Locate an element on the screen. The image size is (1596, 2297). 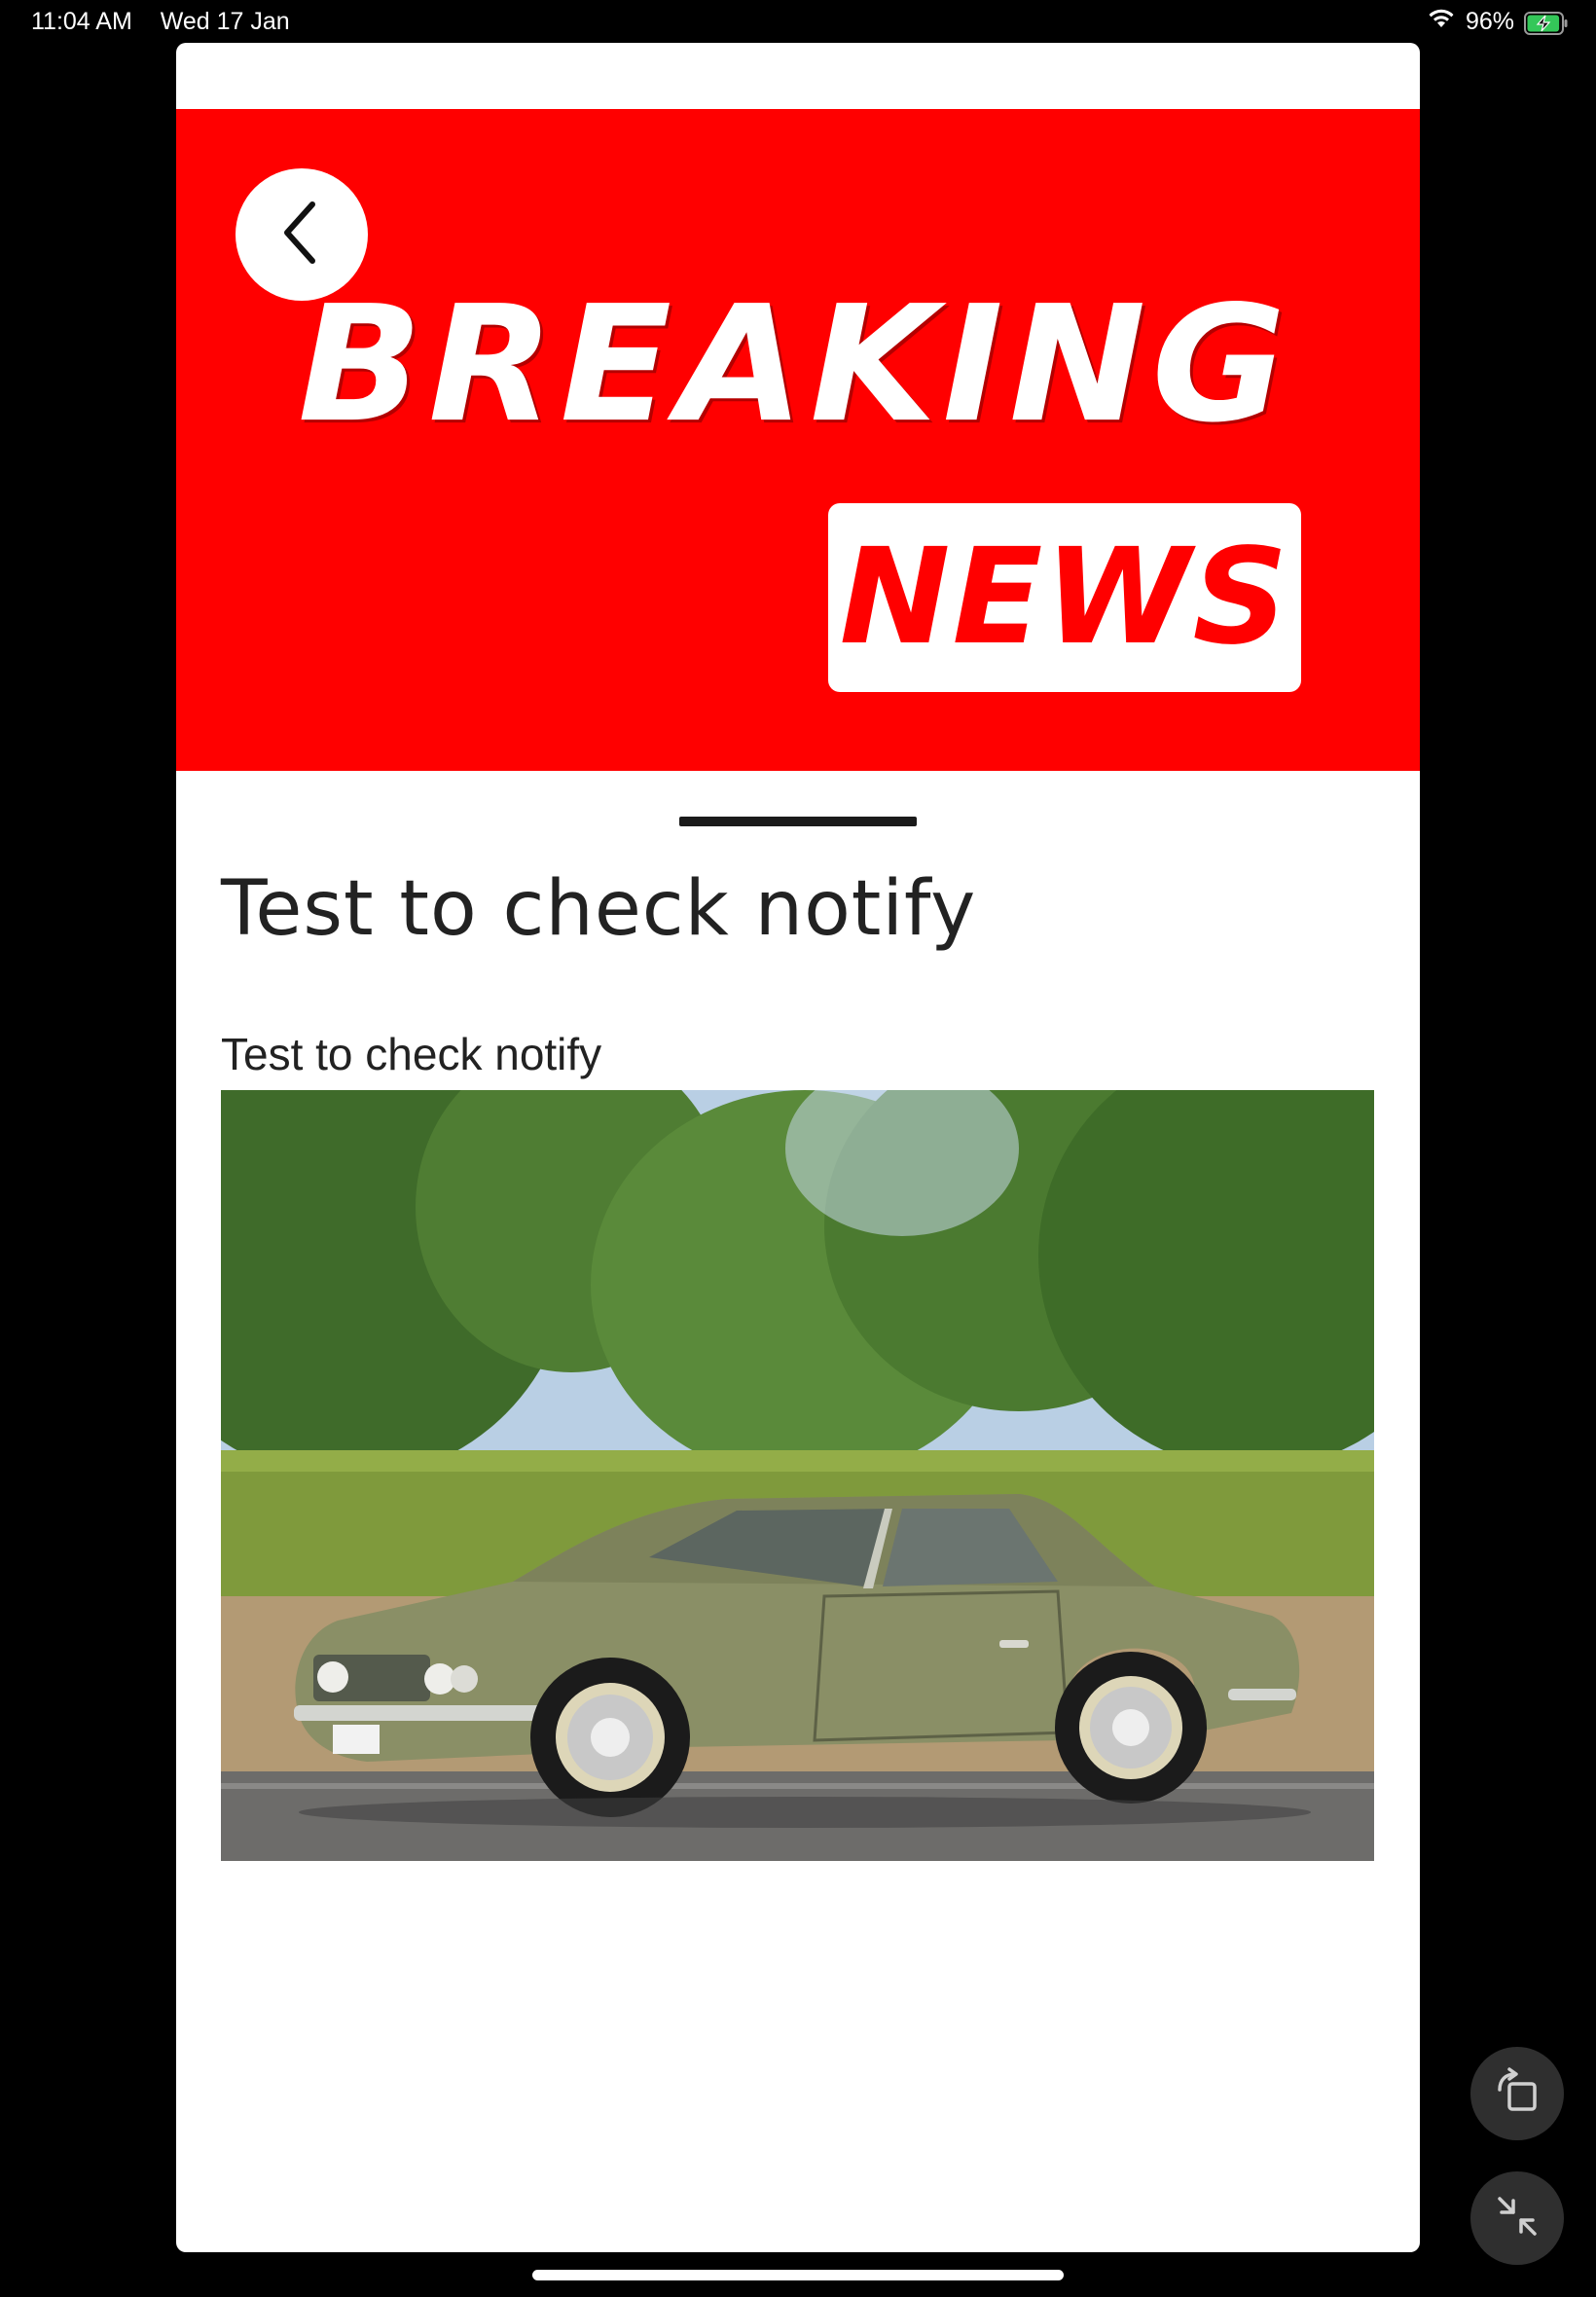
status-indicators: 96% is located at coordinates (1498, 22).